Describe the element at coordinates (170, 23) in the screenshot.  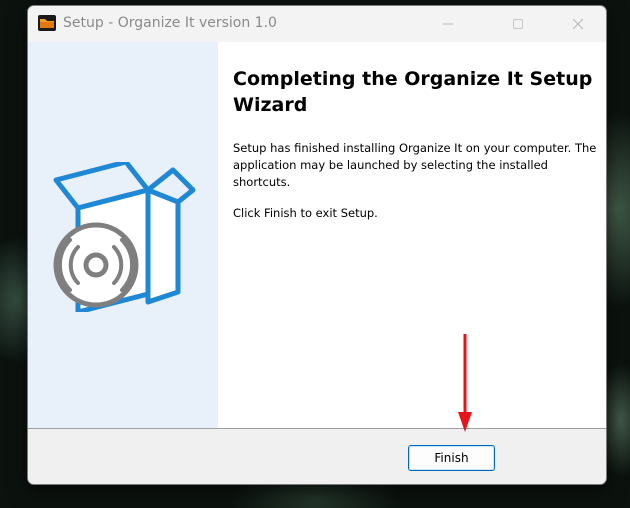
I see `window-title: Setup - Organize It version 1.0` at that location.